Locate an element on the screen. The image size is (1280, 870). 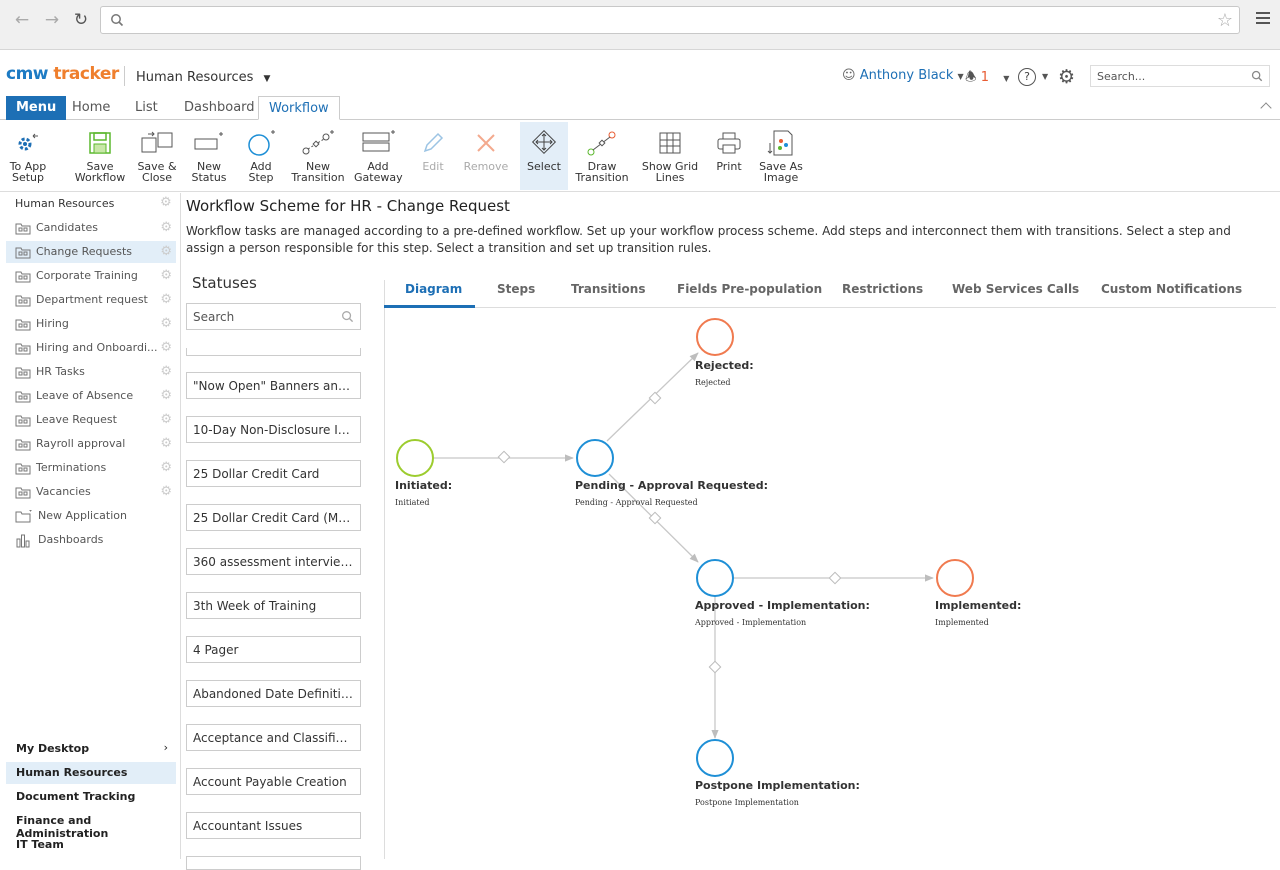
help-icon: ? is located at coordinates (1027, 77).